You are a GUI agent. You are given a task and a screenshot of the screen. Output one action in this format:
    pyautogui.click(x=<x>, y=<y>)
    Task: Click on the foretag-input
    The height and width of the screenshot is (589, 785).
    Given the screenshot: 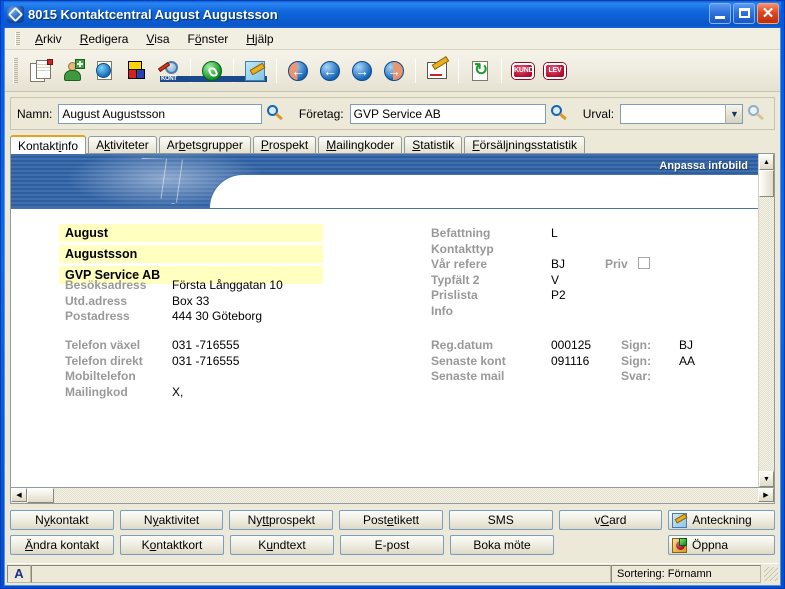 What is the action you would take?
    pyautogui.click(x=448, y=113)
    